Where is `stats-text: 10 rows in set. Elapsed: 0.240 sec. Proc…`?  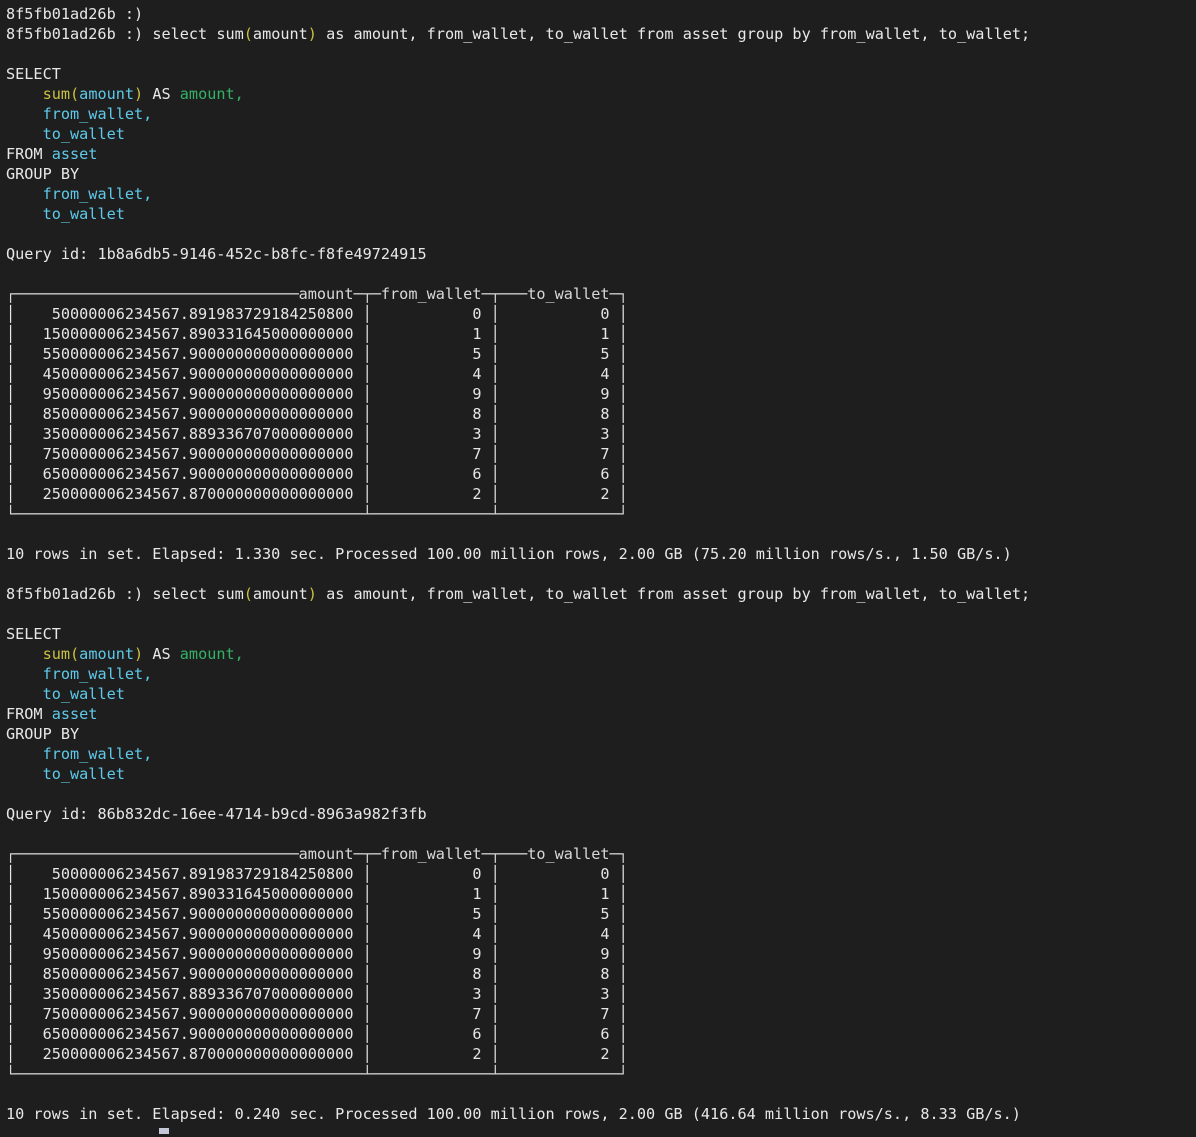
stats-text: 10 rows in set. Elapsed: 0.240 sec. Proc… is located at coordinates (513, 1114).